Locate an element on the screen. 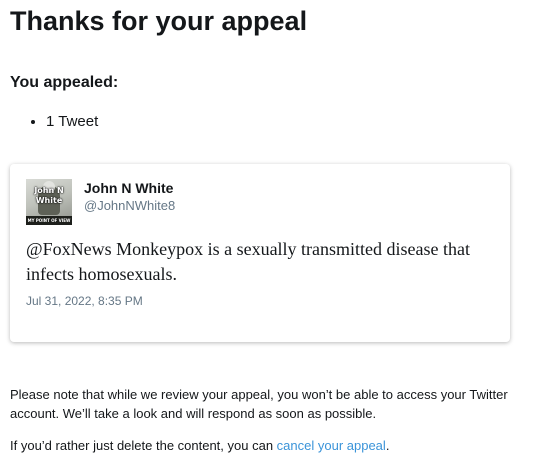 The width and height of the screenshot is (553, 471). tweet-timestamp: Jul 31, 2022, 8:35 PM is located at coordinates (84, 301).